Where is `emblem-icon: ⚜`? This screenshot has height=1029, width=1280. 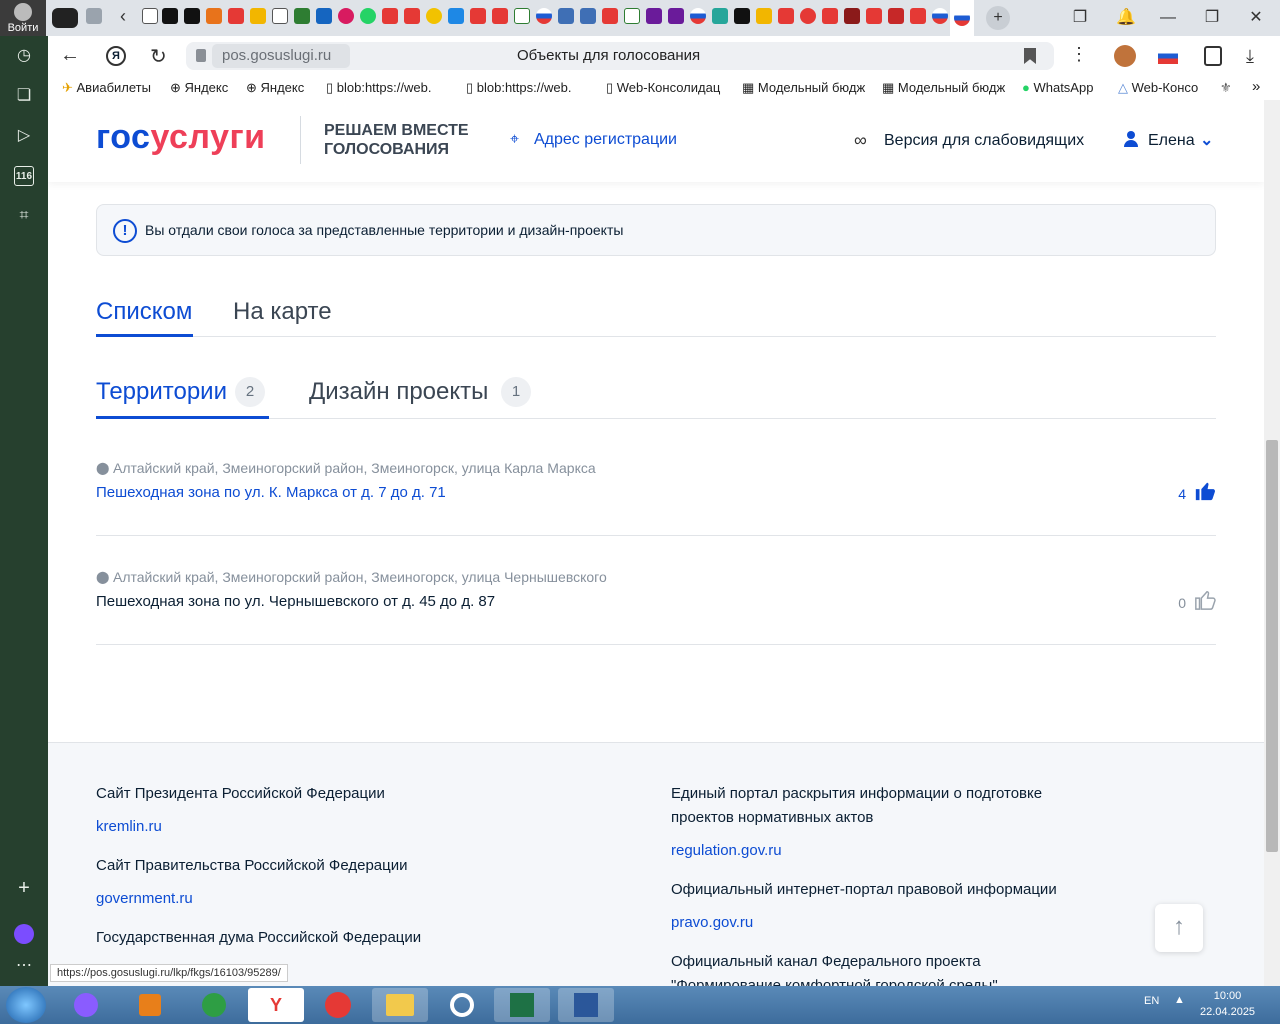
emblem-icon: ⚜ is located at coordinates (1226, 88).